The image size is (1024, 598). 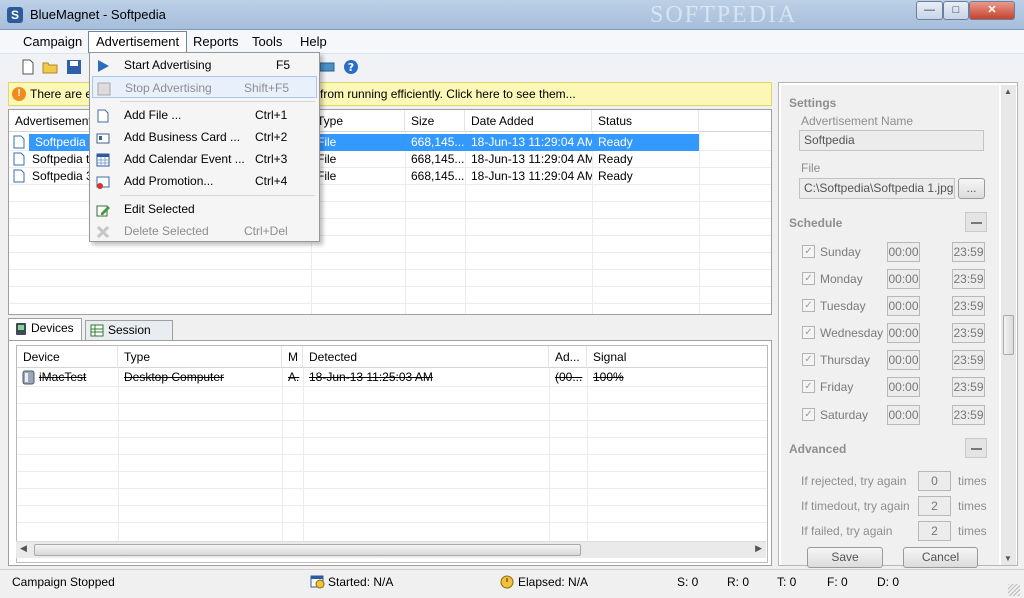 I want to click on menu-edit-selected: Edit Selected, so click(x=204, y=209).